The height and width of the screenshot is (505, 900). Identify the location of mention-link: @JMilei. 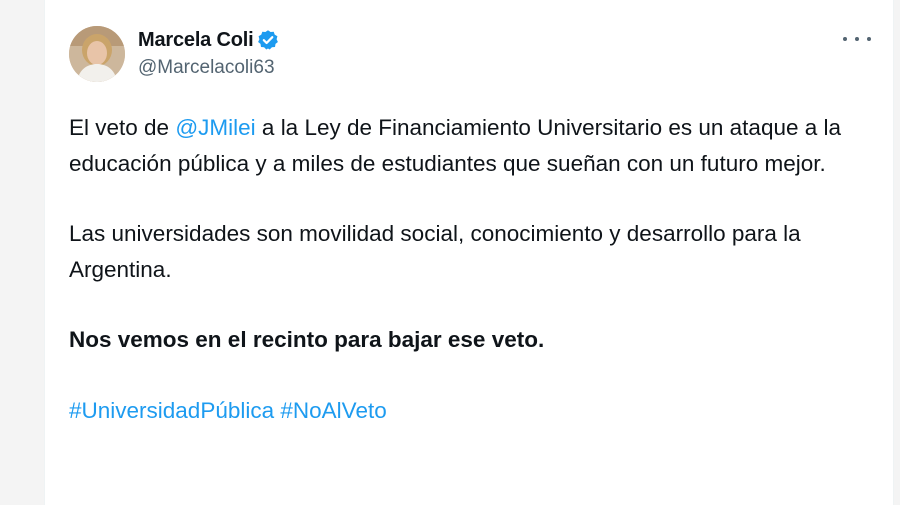
(215, 127).